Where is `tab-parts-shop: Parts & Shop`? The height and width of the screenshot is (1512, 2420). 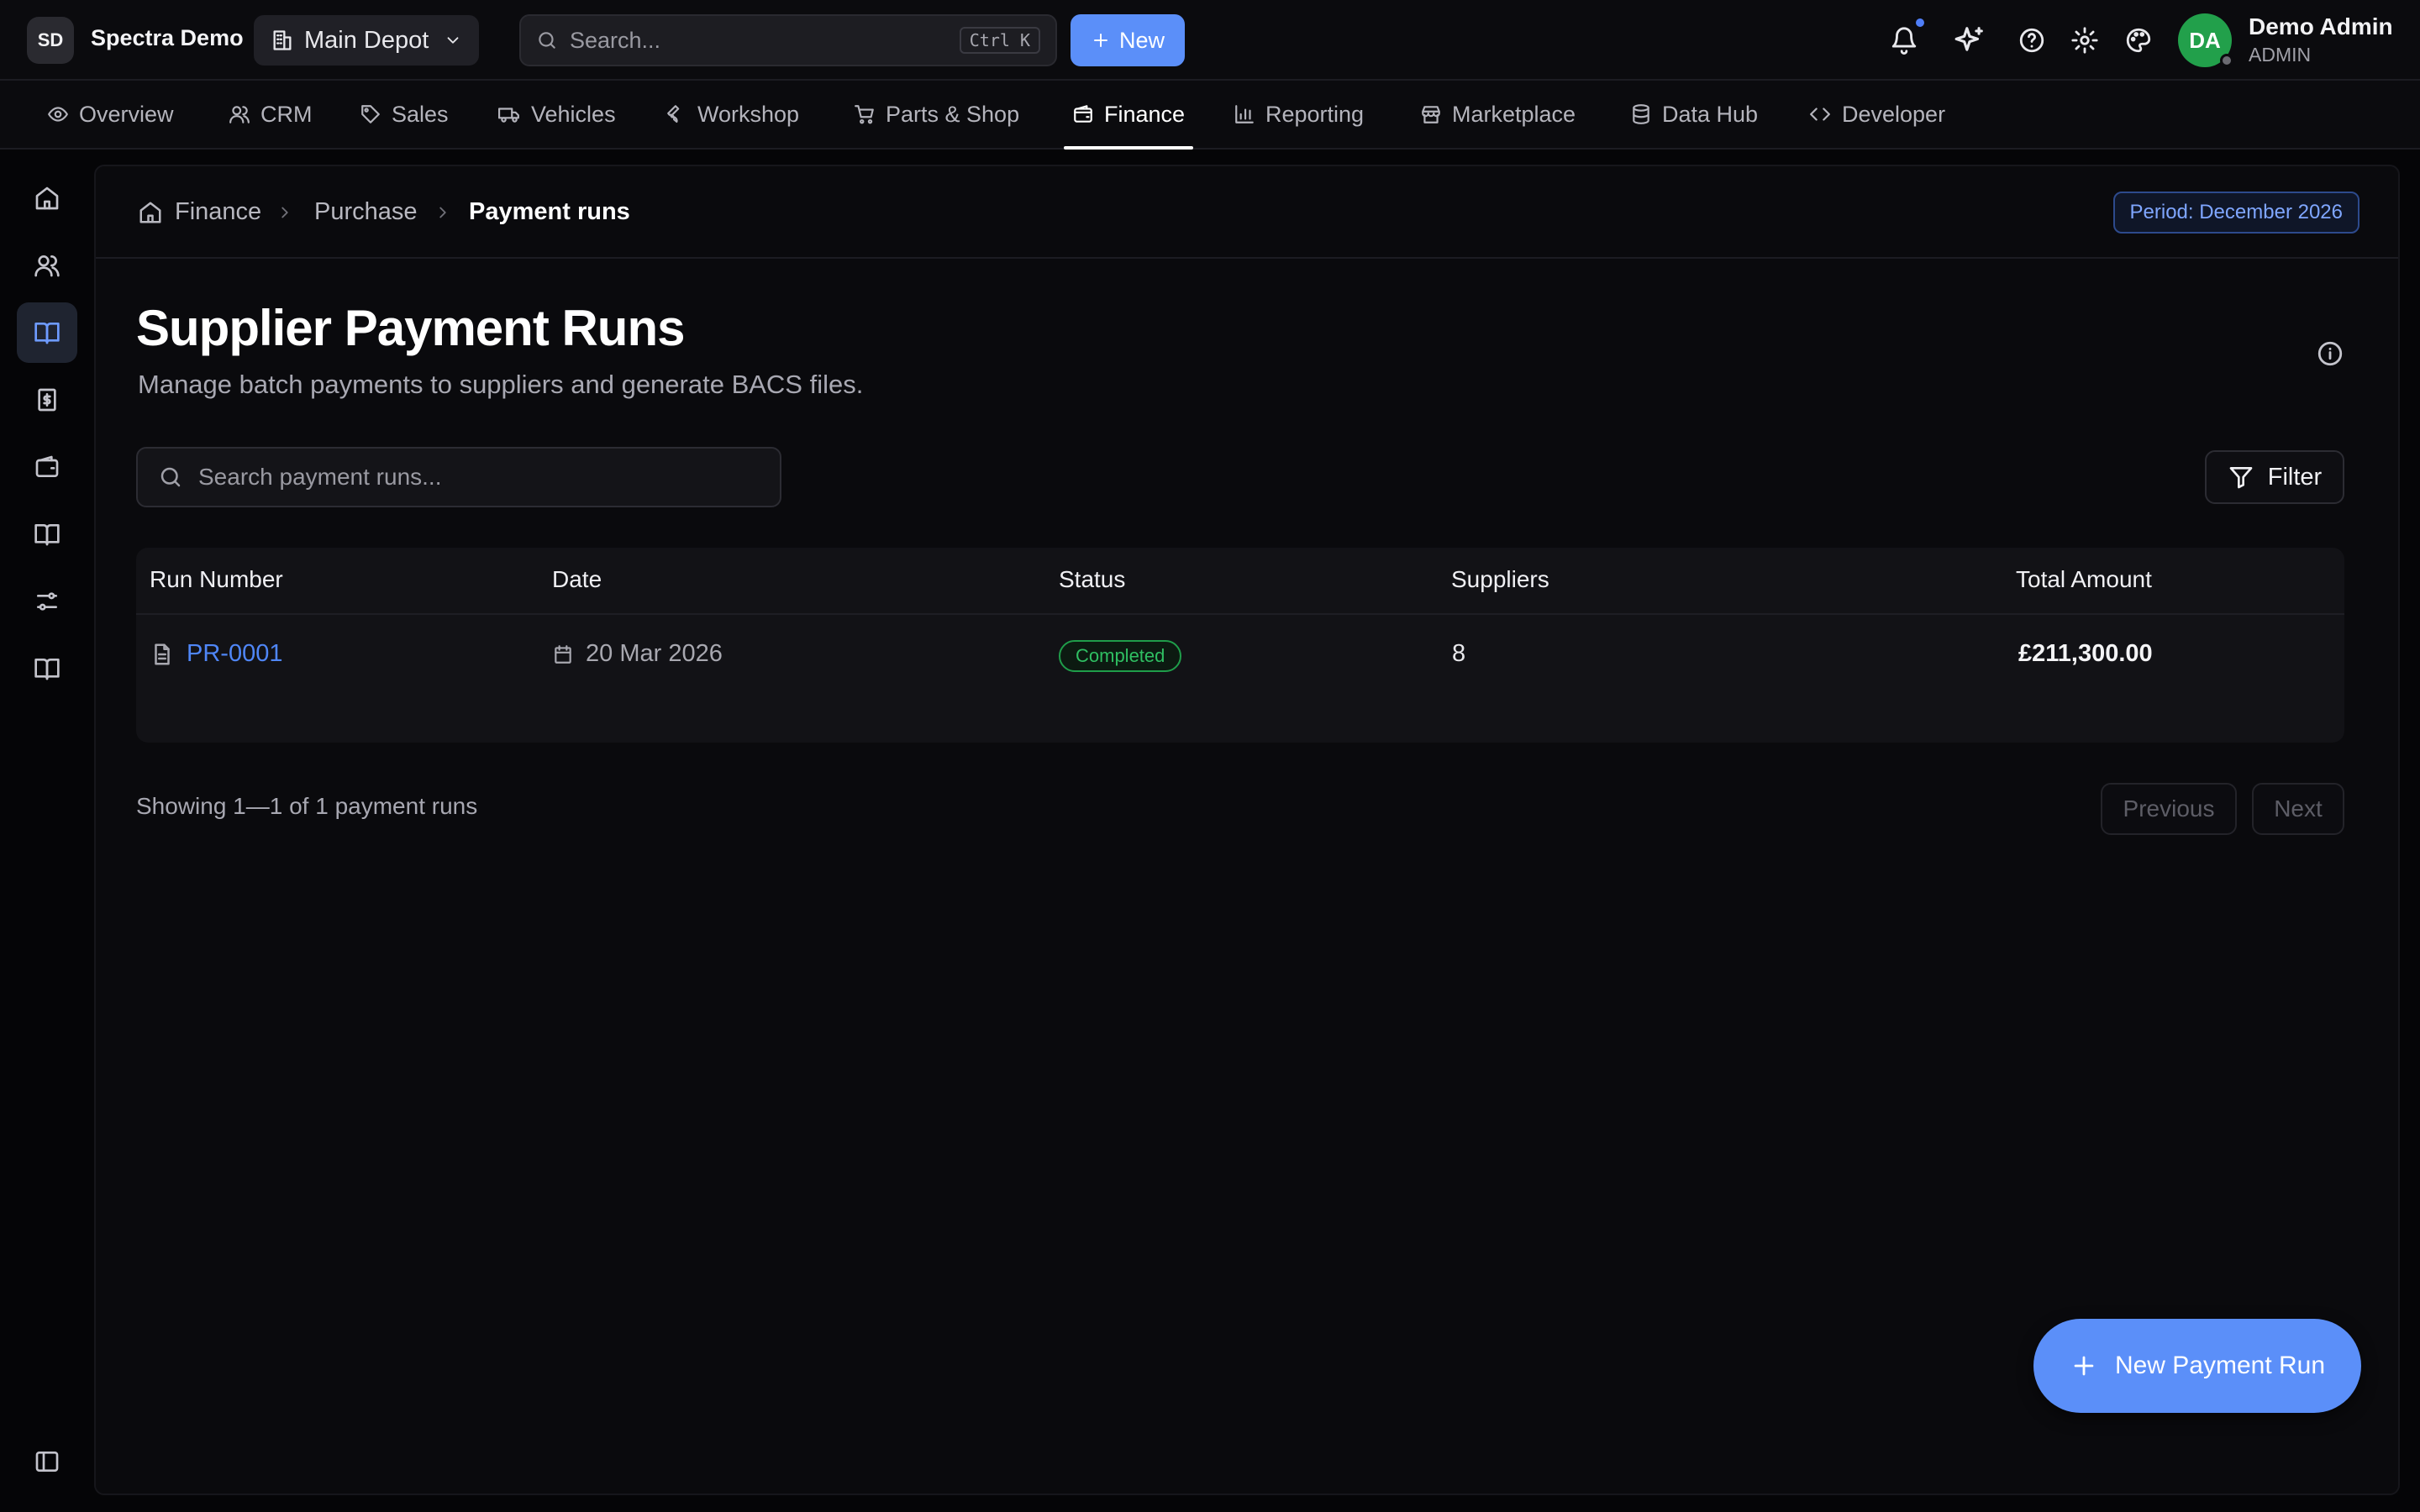
tab-parts-shop: Parts & Shop is located at coordinates (936, 114).